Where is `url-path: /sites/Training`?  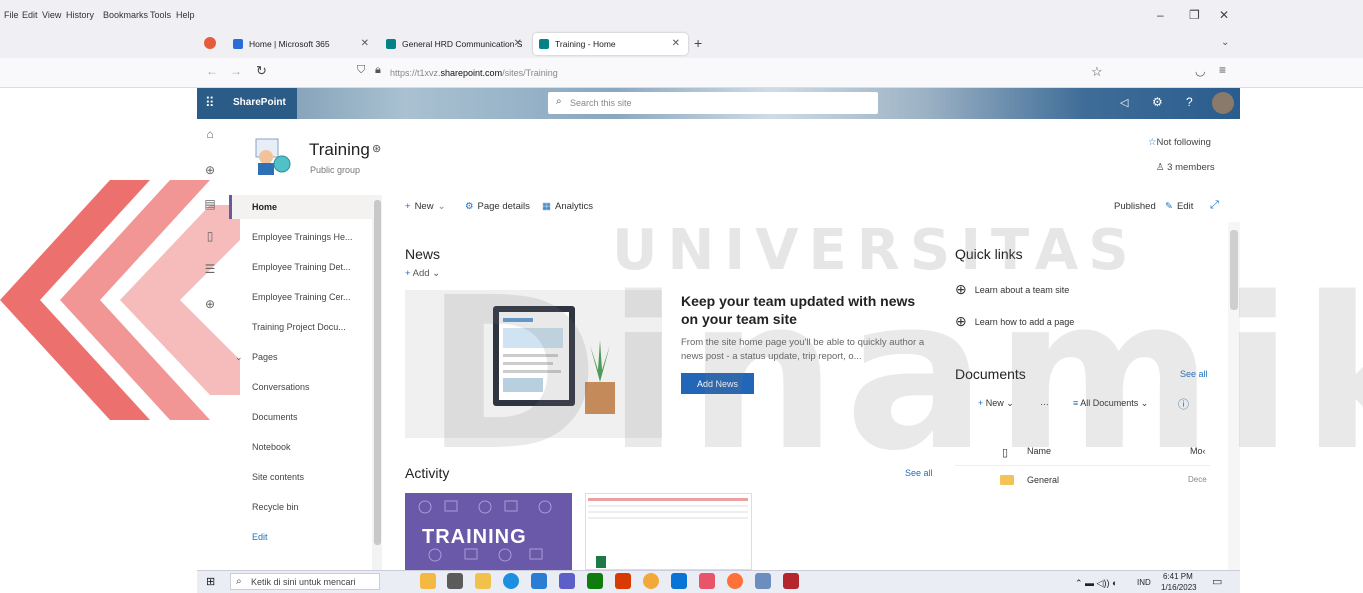
url-path: /sites/Training is located at coordinates (530, 73).